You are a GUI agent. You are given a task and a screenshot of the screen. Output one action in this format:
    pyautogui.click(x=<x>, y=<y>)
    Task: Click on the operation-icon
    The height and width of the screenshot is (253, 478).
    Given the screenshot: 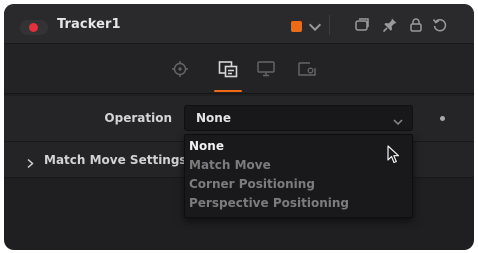 What is the action you would take?
    pyautogui.click(x=228, y=69)
    